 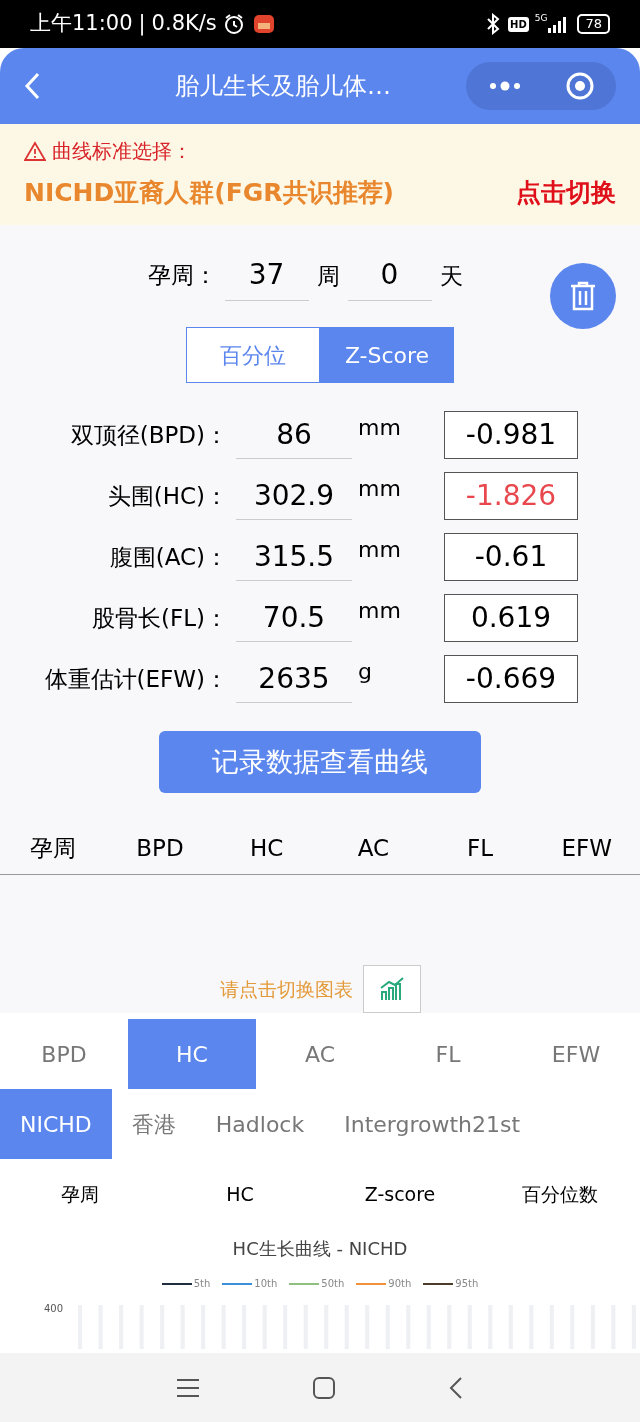 I want to click on measurement-field: 70.5, so click(x=294, y=618).